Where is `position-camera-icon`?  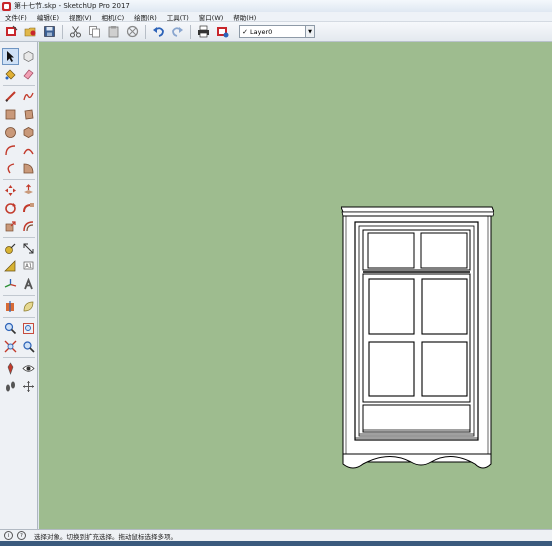
position-camera-icon is located at coordinates (10, 368).